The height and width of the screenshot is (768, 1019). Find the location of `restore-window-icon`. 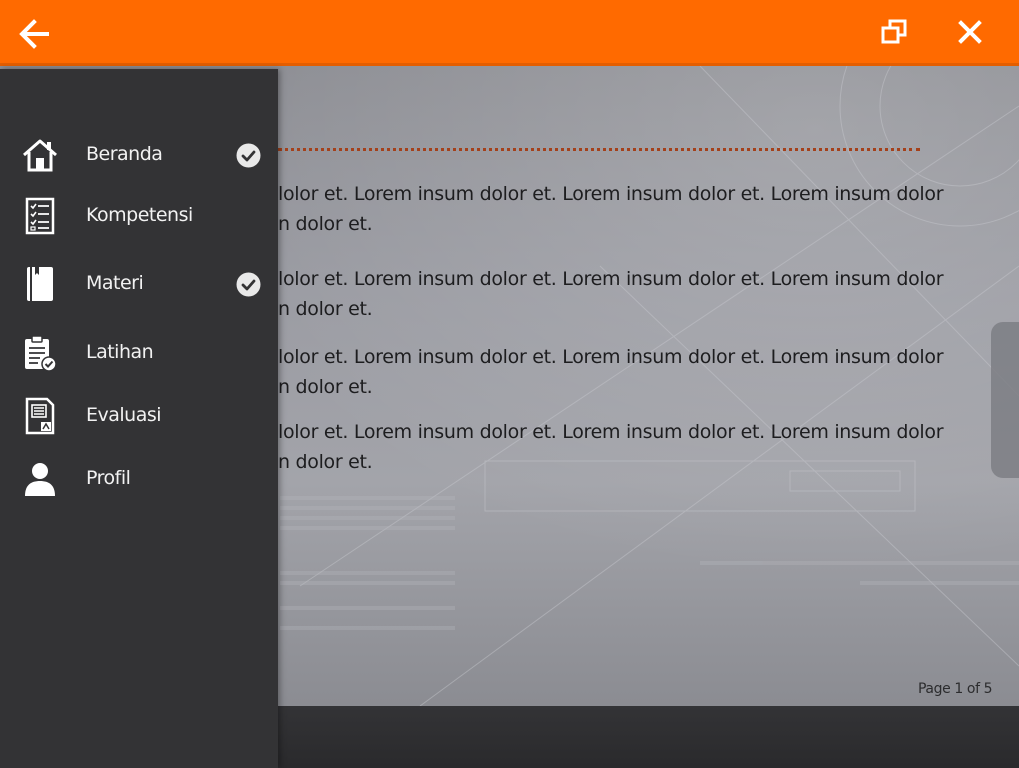

restore-window-icon is located at coordinates (894, 31).